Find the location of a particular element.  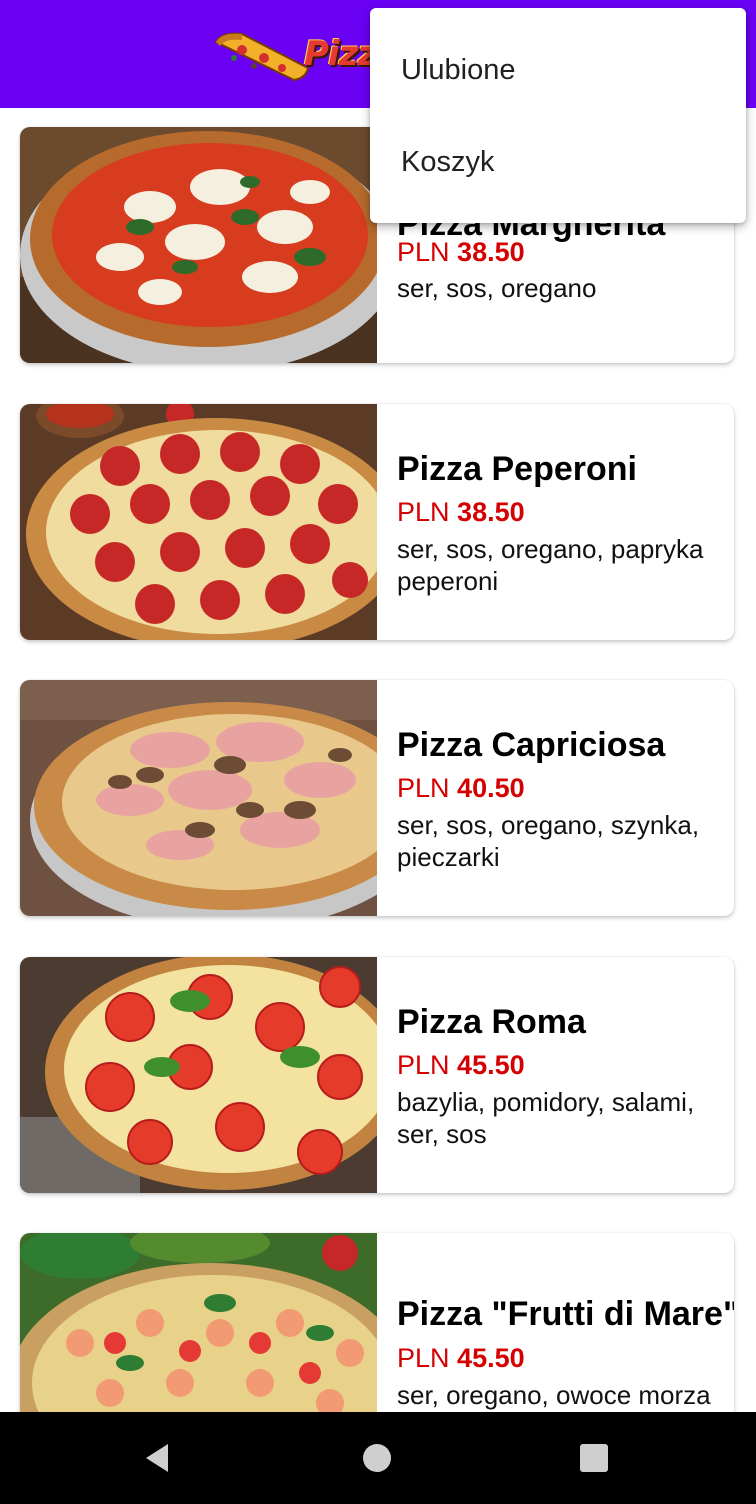

app-logo: Pizza is located at coordinates (302, 56).